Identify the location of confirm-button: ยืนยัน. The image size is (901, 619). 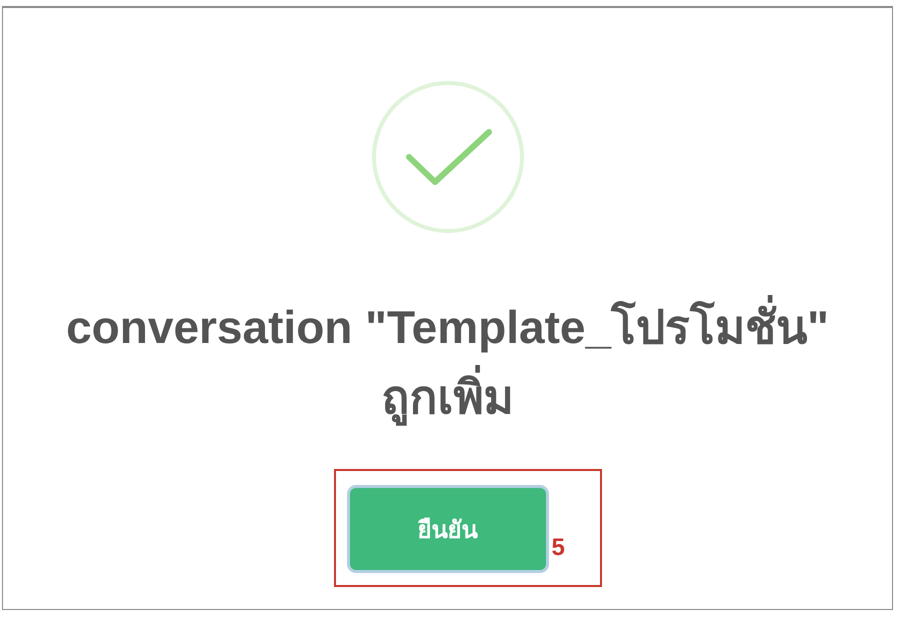
(448, 529).